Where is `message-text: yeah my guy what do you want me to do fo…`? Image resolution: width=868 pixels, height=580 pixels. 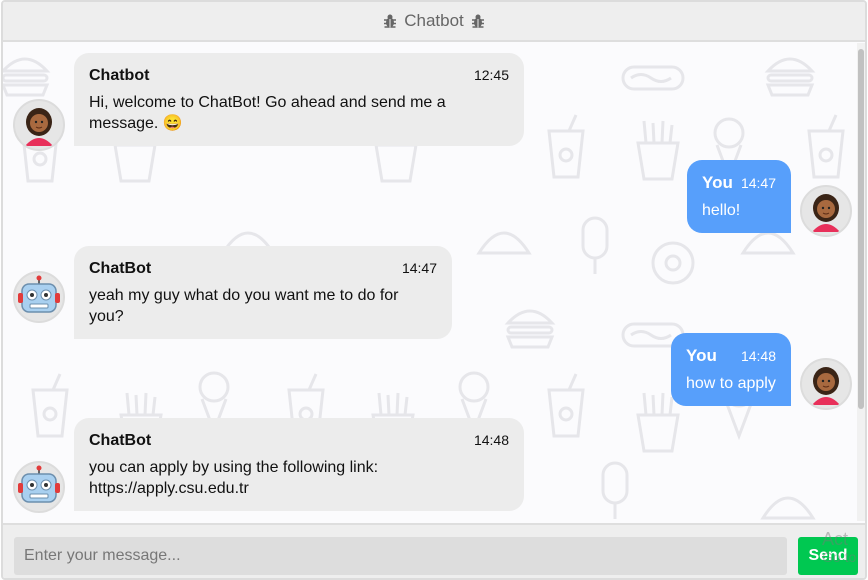
message-text: yeah my guy what do you want me to do fo… is located at coordinates (244, 306).